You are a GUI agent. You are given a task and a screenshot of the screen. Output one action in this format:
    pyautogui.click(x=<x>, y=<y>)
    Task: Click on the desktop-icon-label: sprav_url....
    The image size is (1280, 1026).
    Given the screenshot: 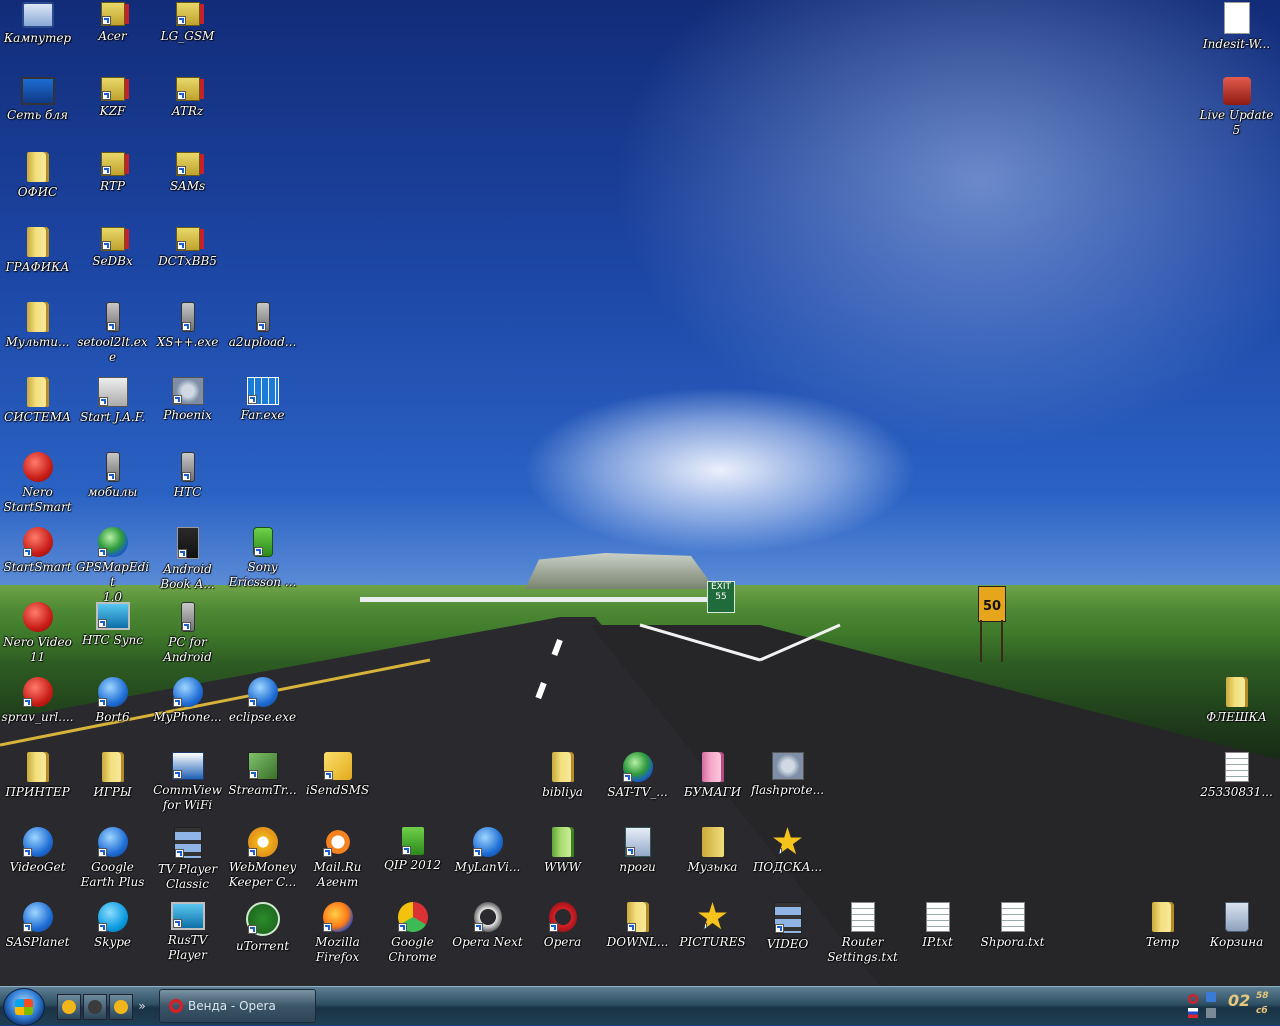 What is the action you would take?
    pyautogui.click(x=37, y=717)
    